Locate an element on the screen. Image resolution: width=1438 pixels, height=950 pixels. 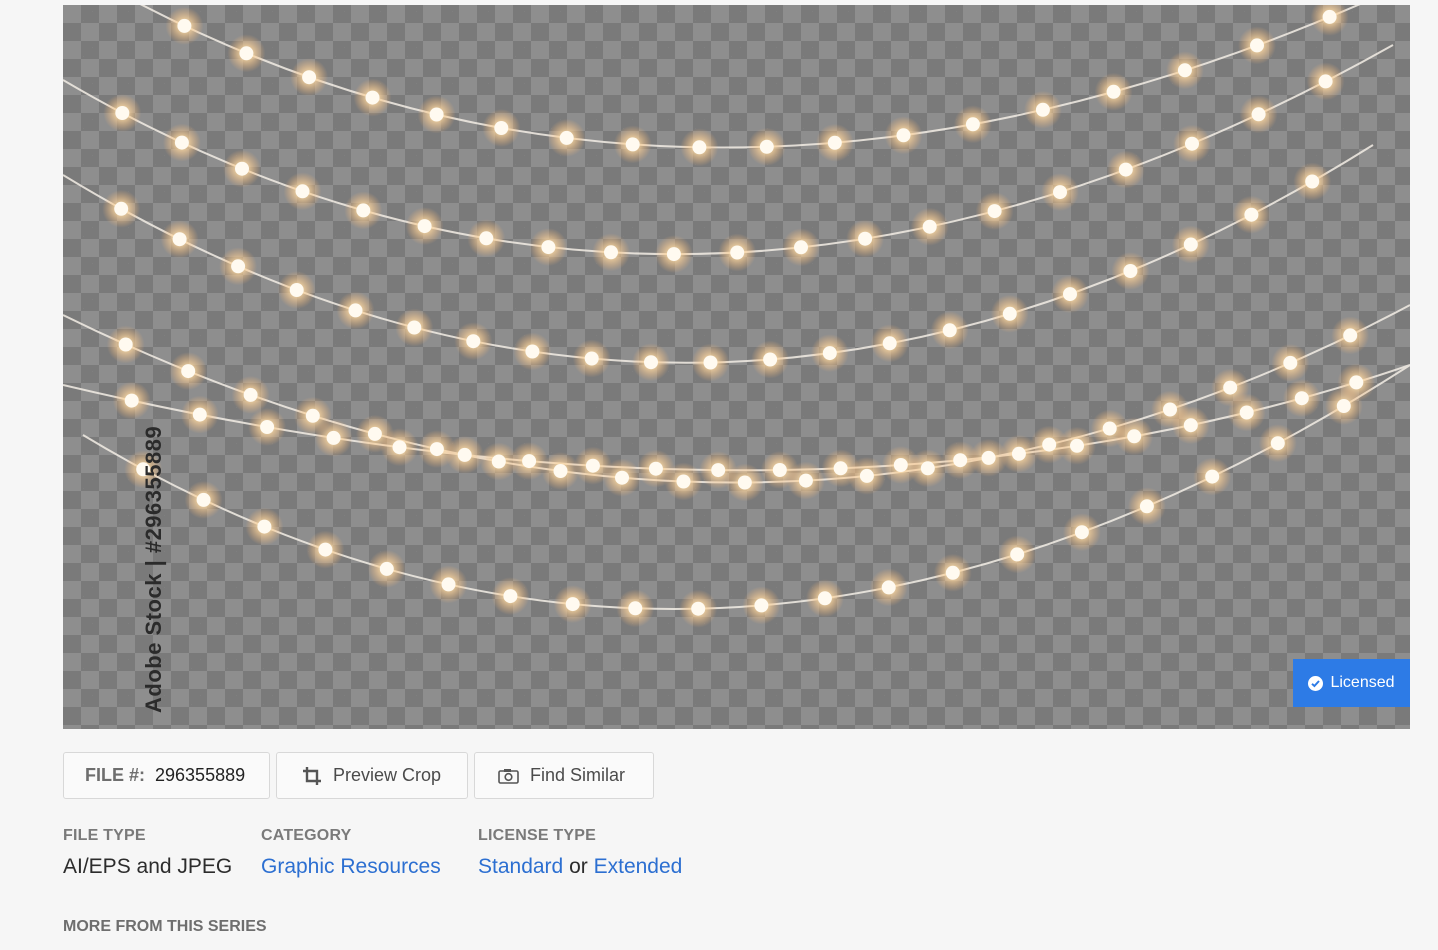
find-similar-button: Find Similar is located at coordinates (564, 775).